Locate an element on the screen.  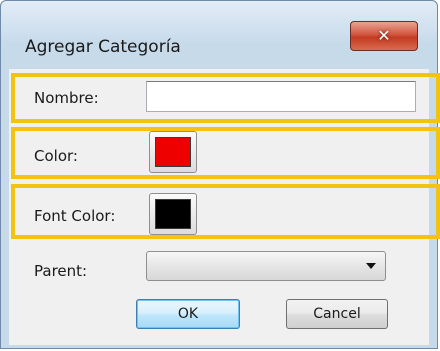
close-button: ✕ is located at coordinates (384, 36).